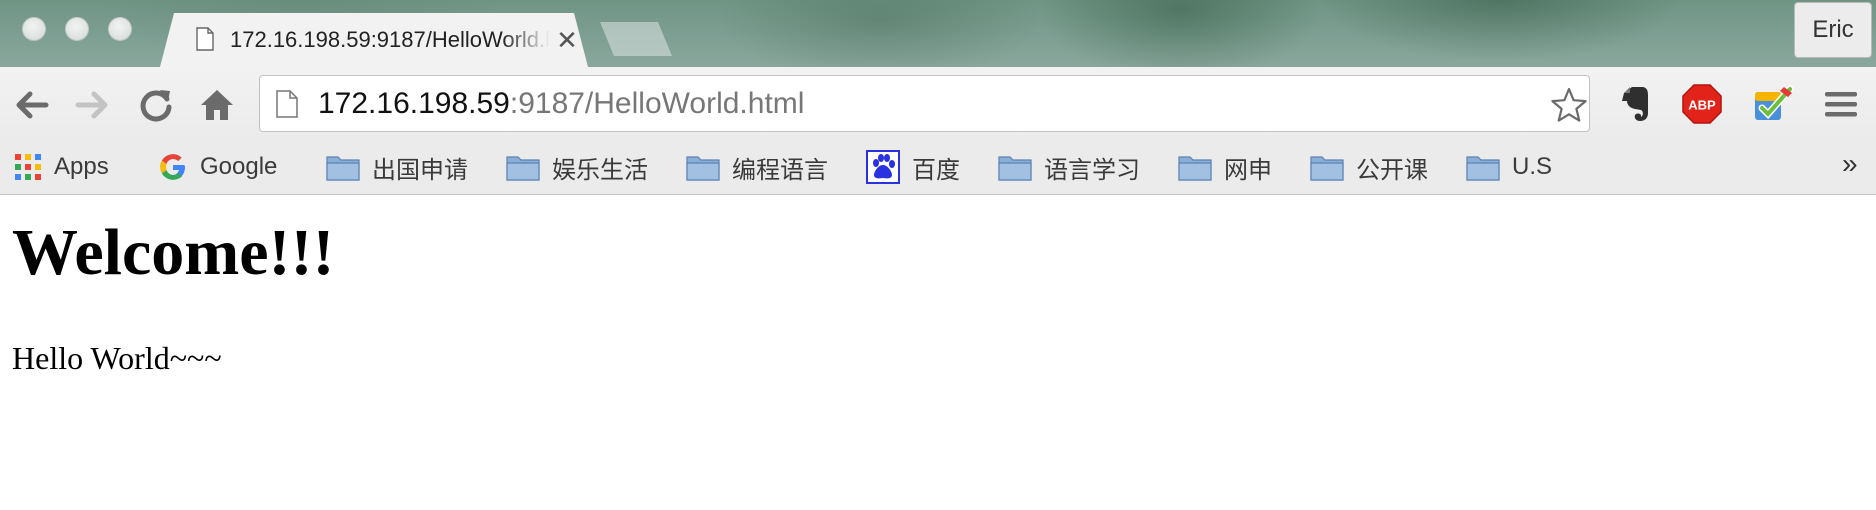 The height and width of the screenshot is (510, 1876). Describe the element at coordinates (172, 167) in the screenshot. I see `google-icon` at that location.